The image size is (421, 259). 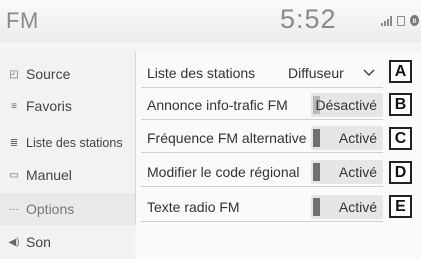 I want to click on sidebar-item-label: Liste des stations, so click(x=74, y=143).